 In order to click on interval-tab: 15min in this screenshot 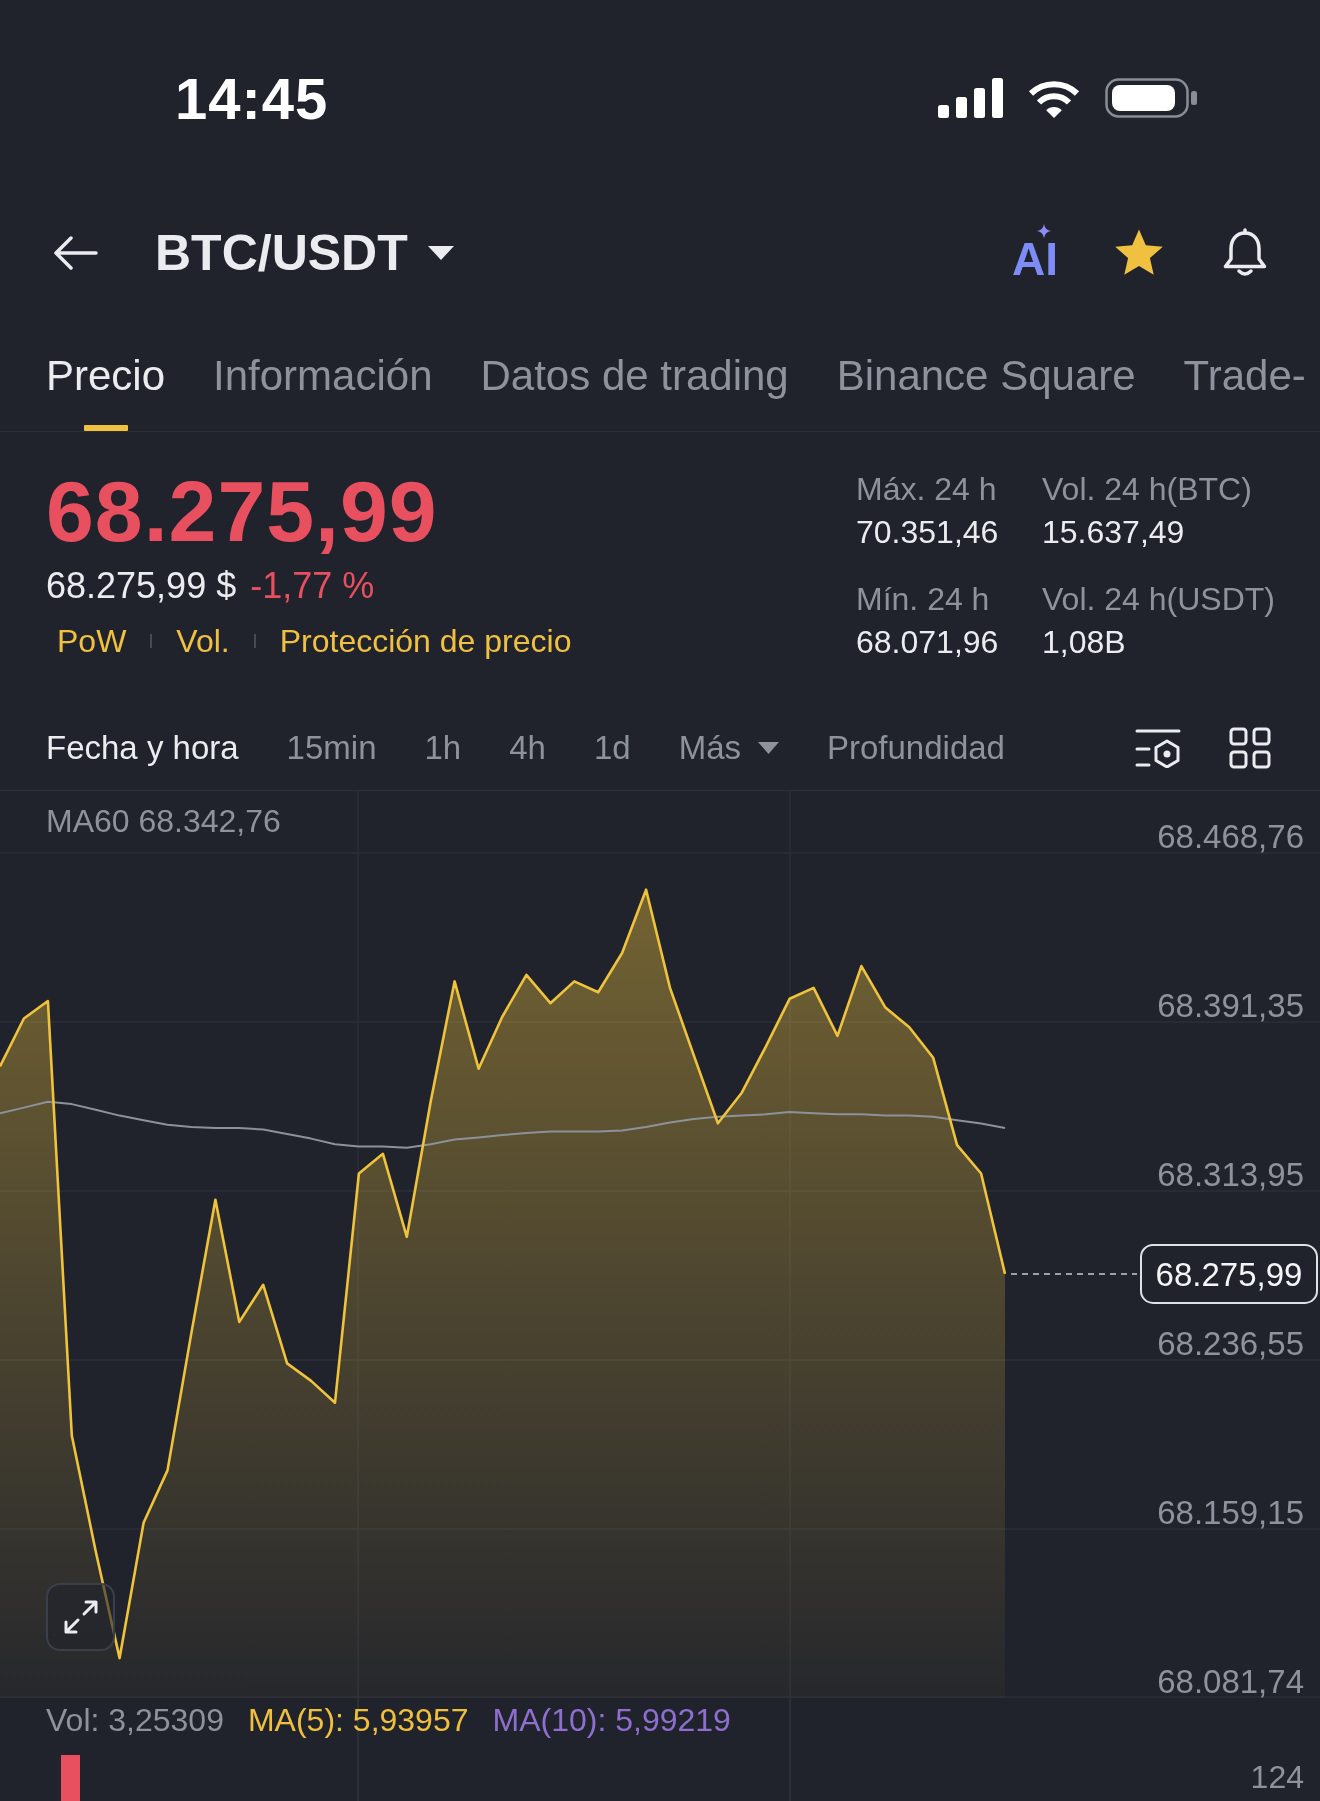, I will do `click(331, 747)`.